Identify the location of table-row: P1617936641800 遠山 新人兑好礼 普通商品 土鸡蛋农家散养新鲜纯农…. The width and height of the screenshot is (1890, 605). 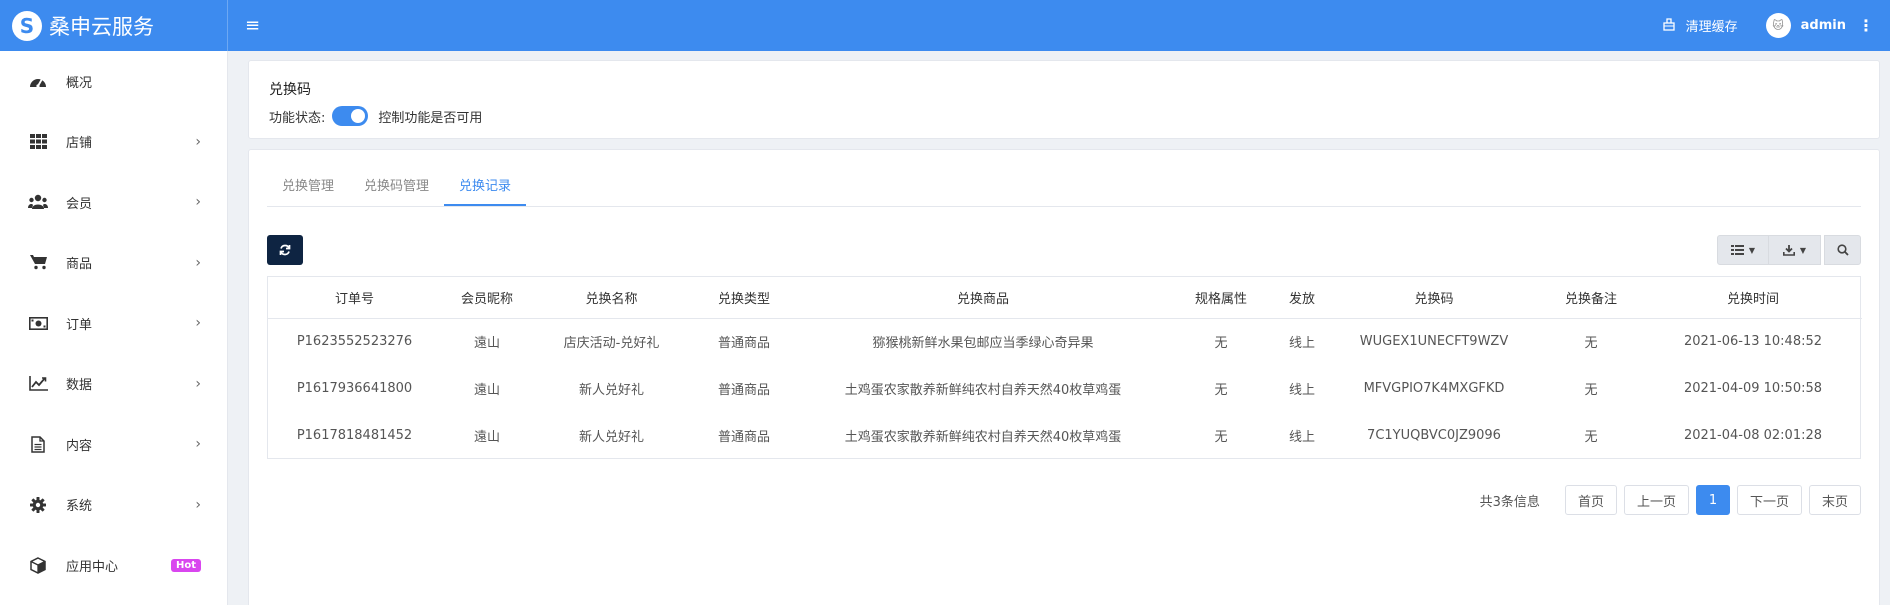
(1065, 388).